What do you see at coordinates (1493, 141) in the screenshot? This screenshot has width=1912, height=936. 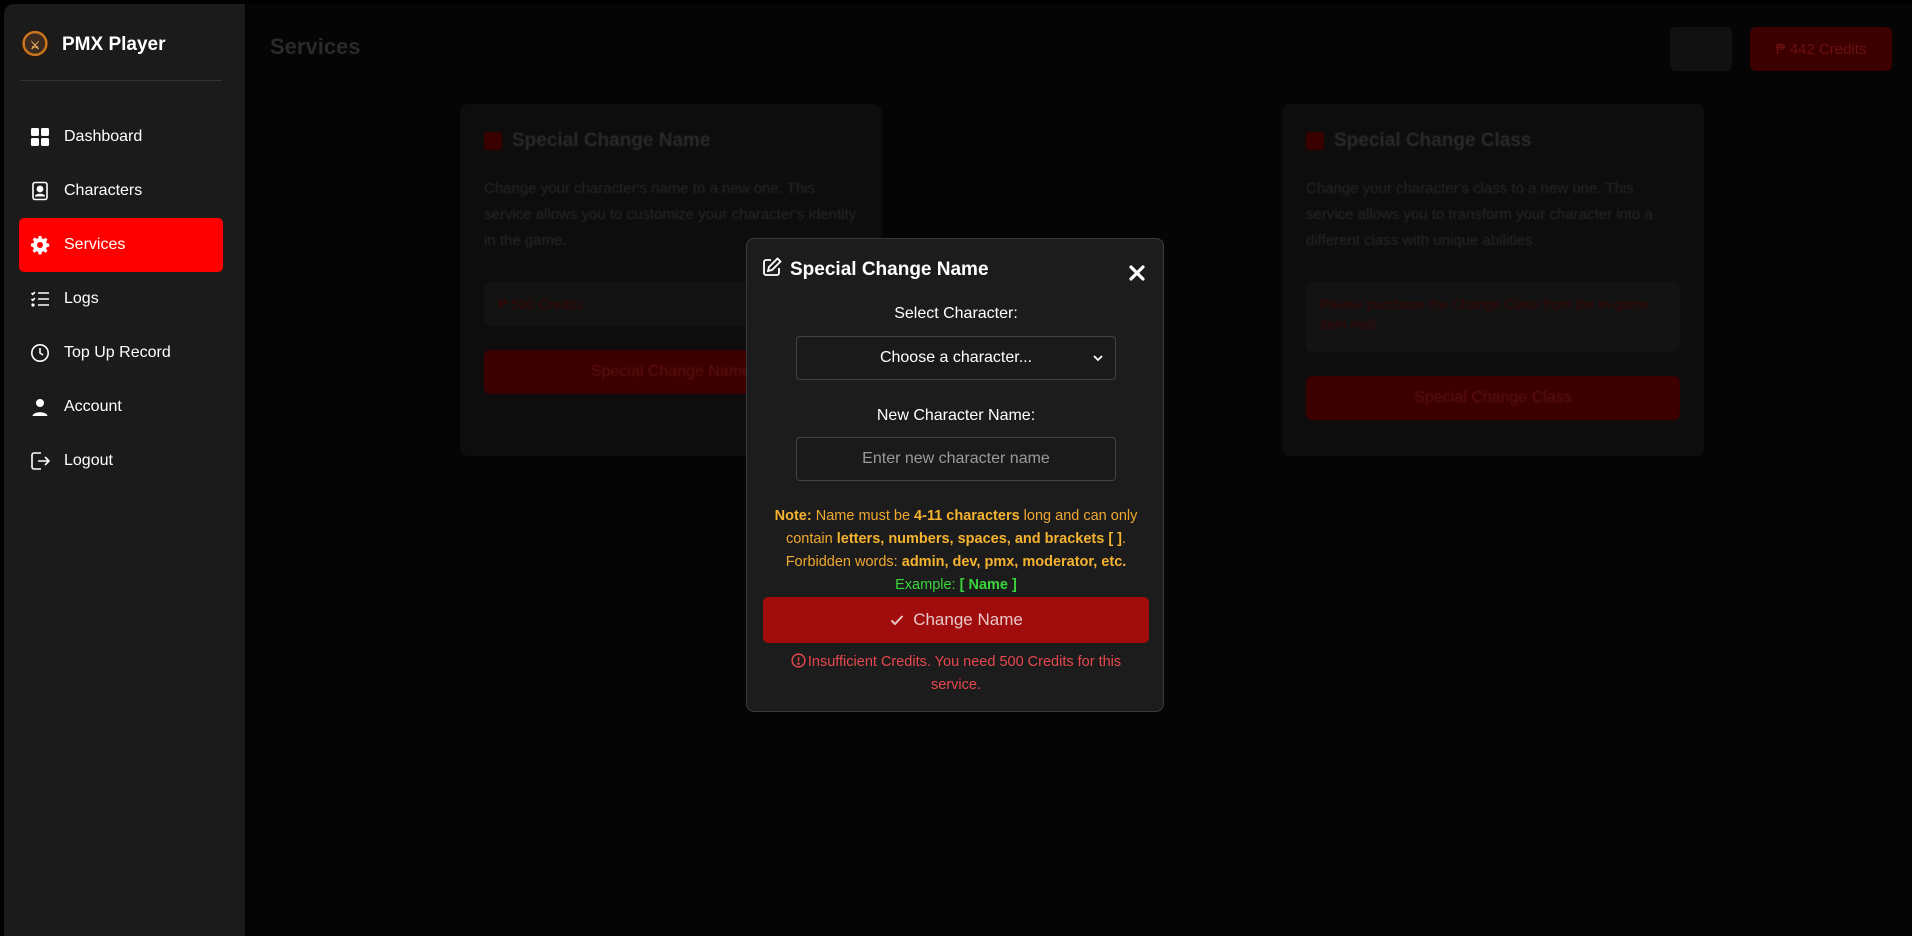 I see `card-title: Special Change Class` at bounding box center [1493, 141].